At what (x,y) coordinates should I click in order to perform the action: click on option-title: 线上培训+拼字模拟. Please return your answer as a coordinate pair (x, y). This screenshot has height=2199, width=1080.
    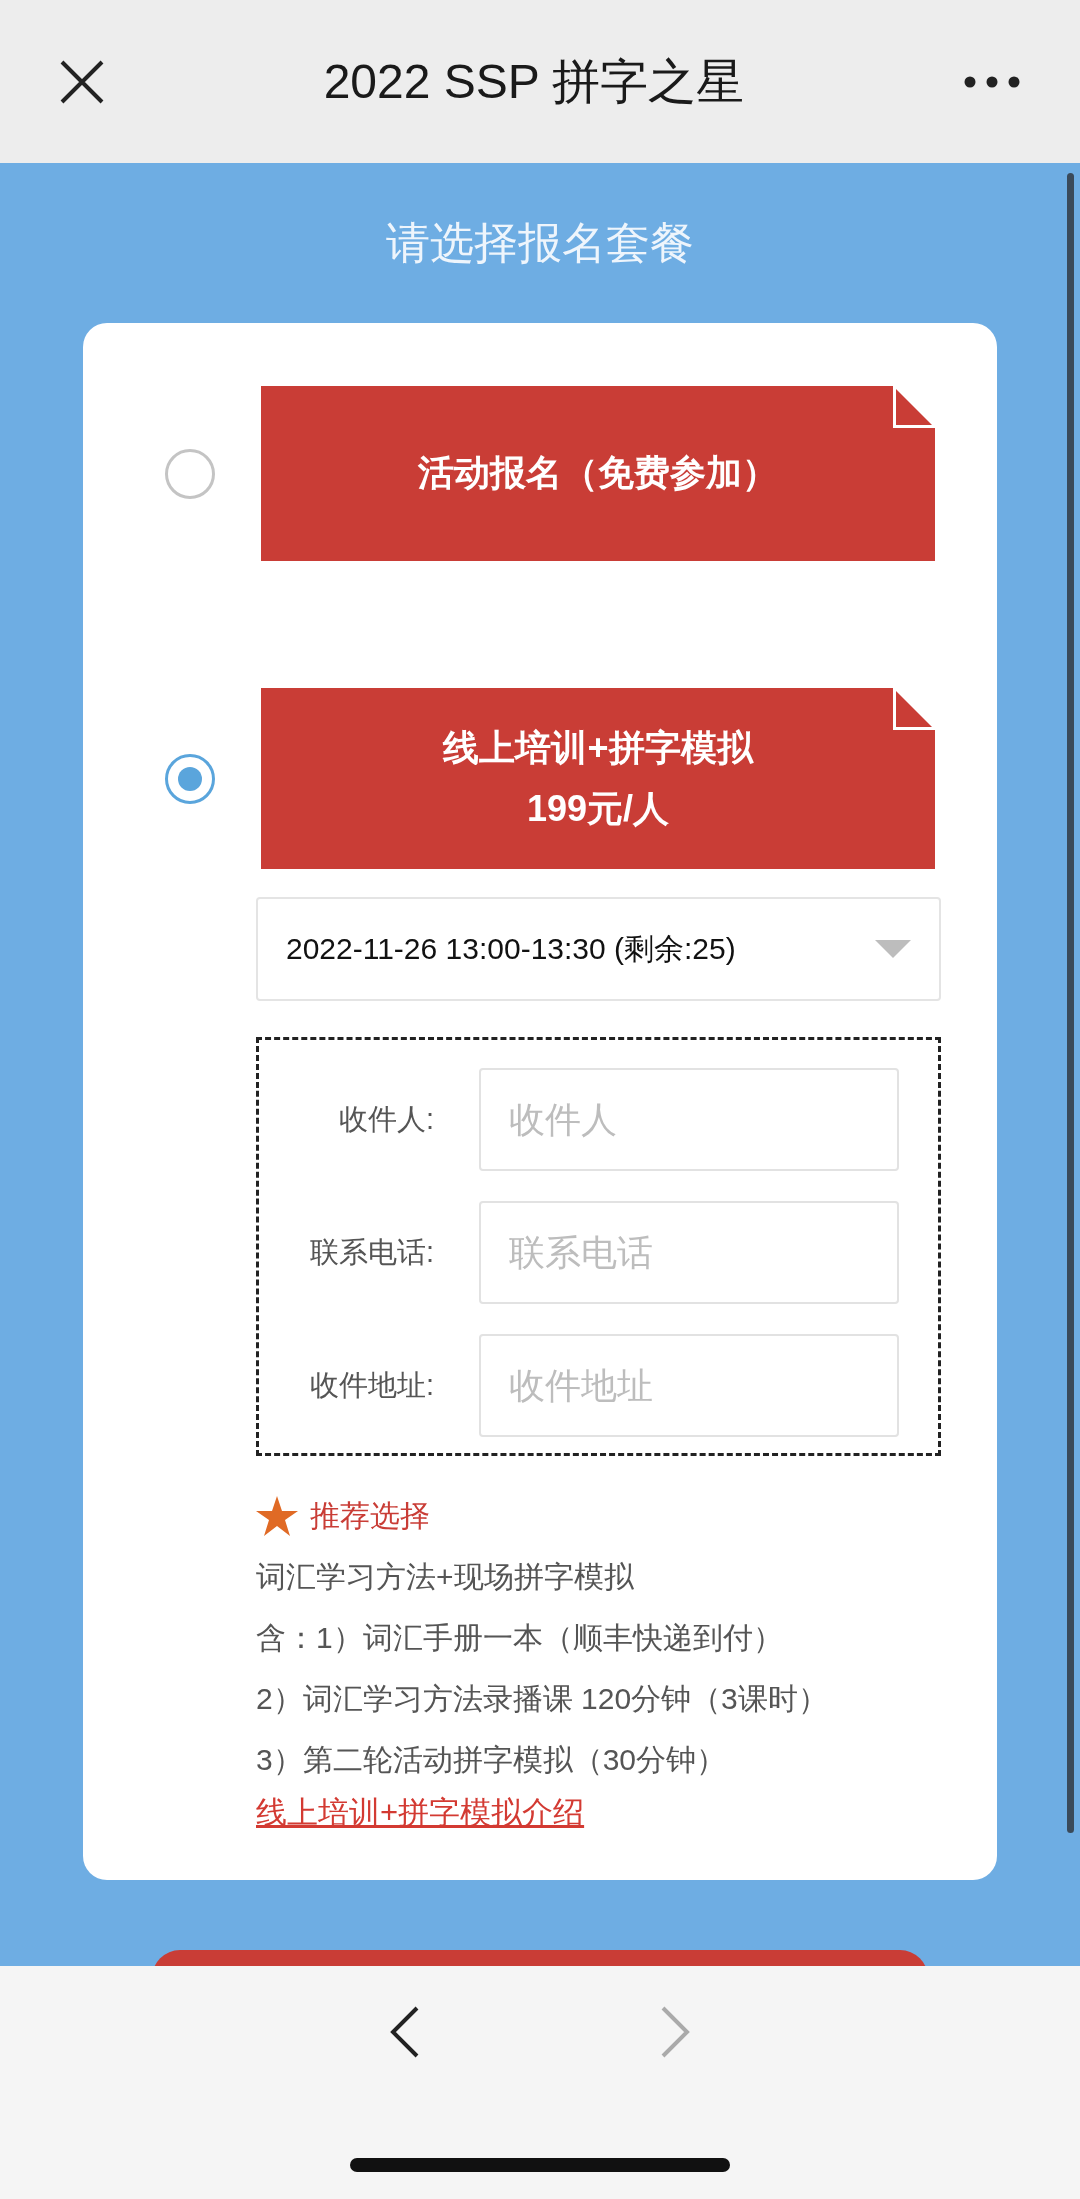
    Looking at the image, I should click on (598, 747).